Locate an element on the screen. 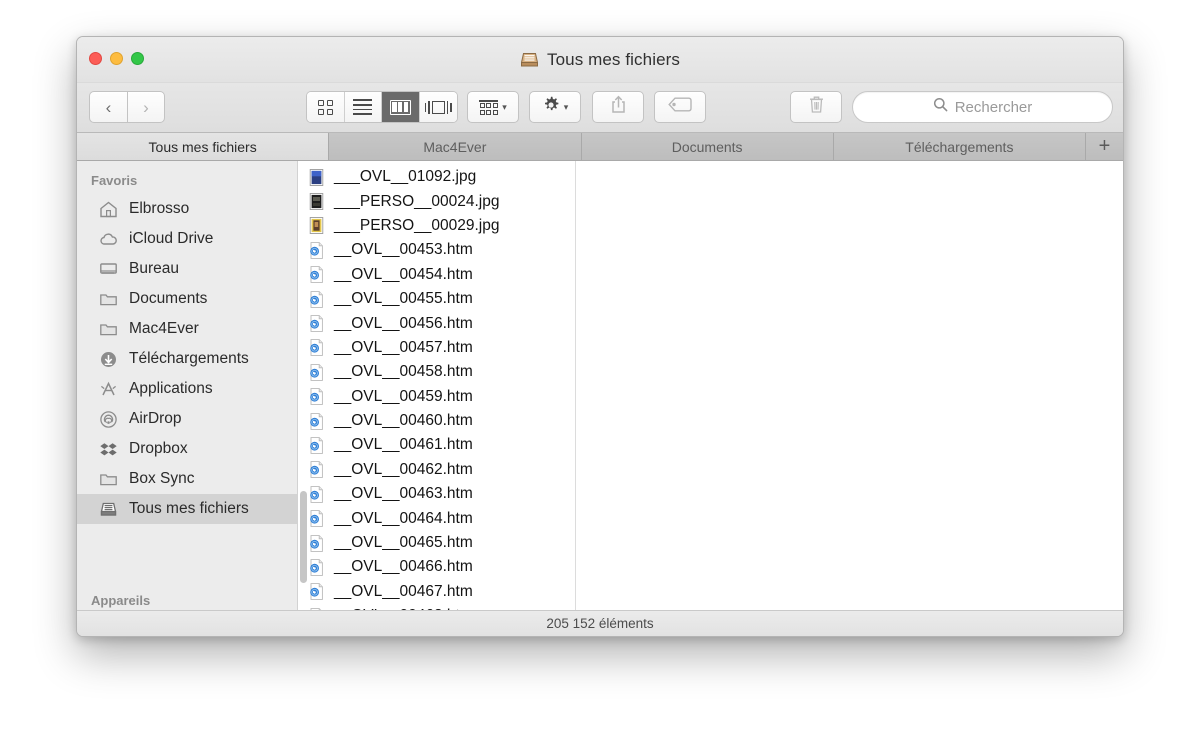  file-row: __OVL__00466.htm is located at coordinates (436, 567).